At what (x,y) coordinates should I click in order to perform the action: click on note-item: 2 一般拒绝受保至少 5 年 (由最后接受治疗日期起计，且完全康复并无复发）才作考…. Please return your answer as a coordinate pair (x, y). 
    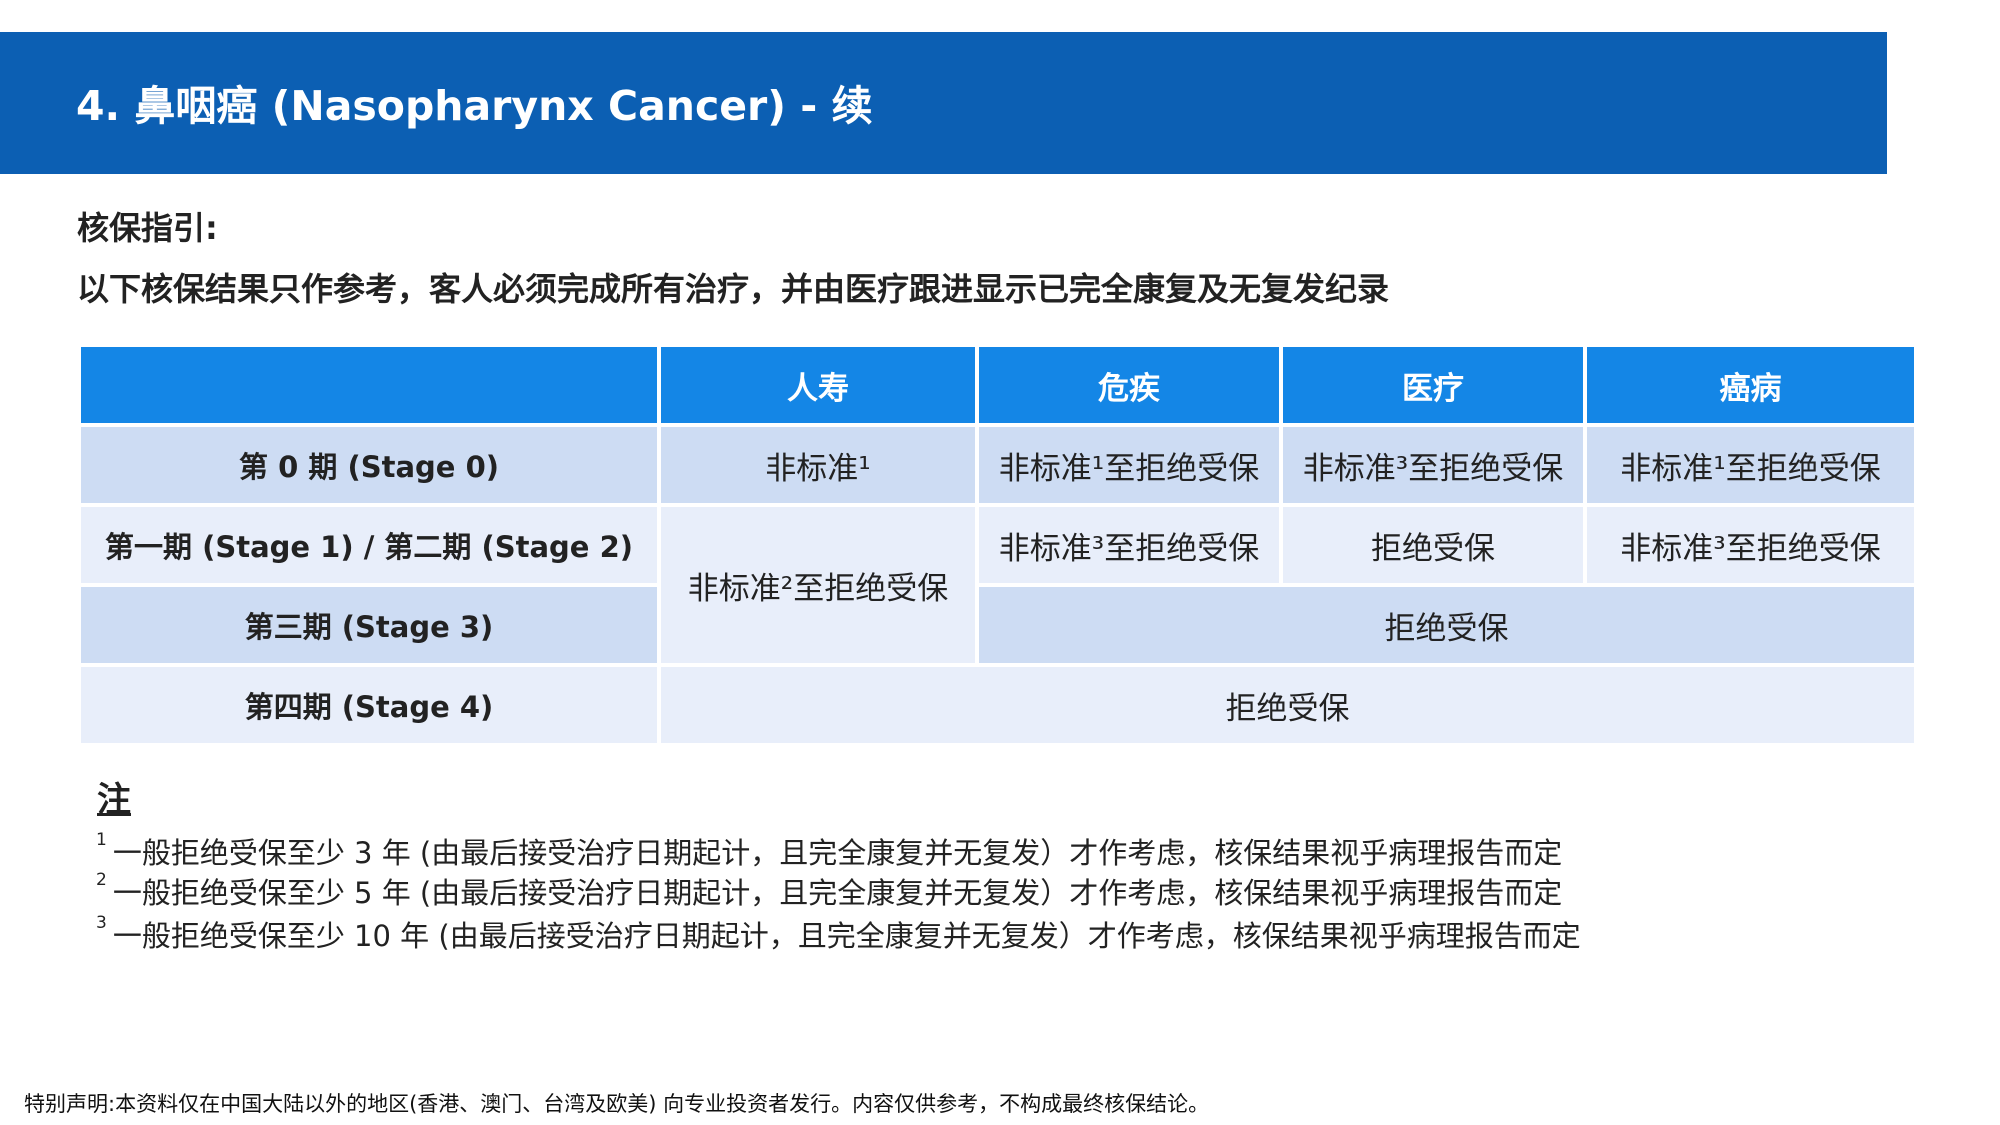
    Looking at the image, I should click on (829, 891).